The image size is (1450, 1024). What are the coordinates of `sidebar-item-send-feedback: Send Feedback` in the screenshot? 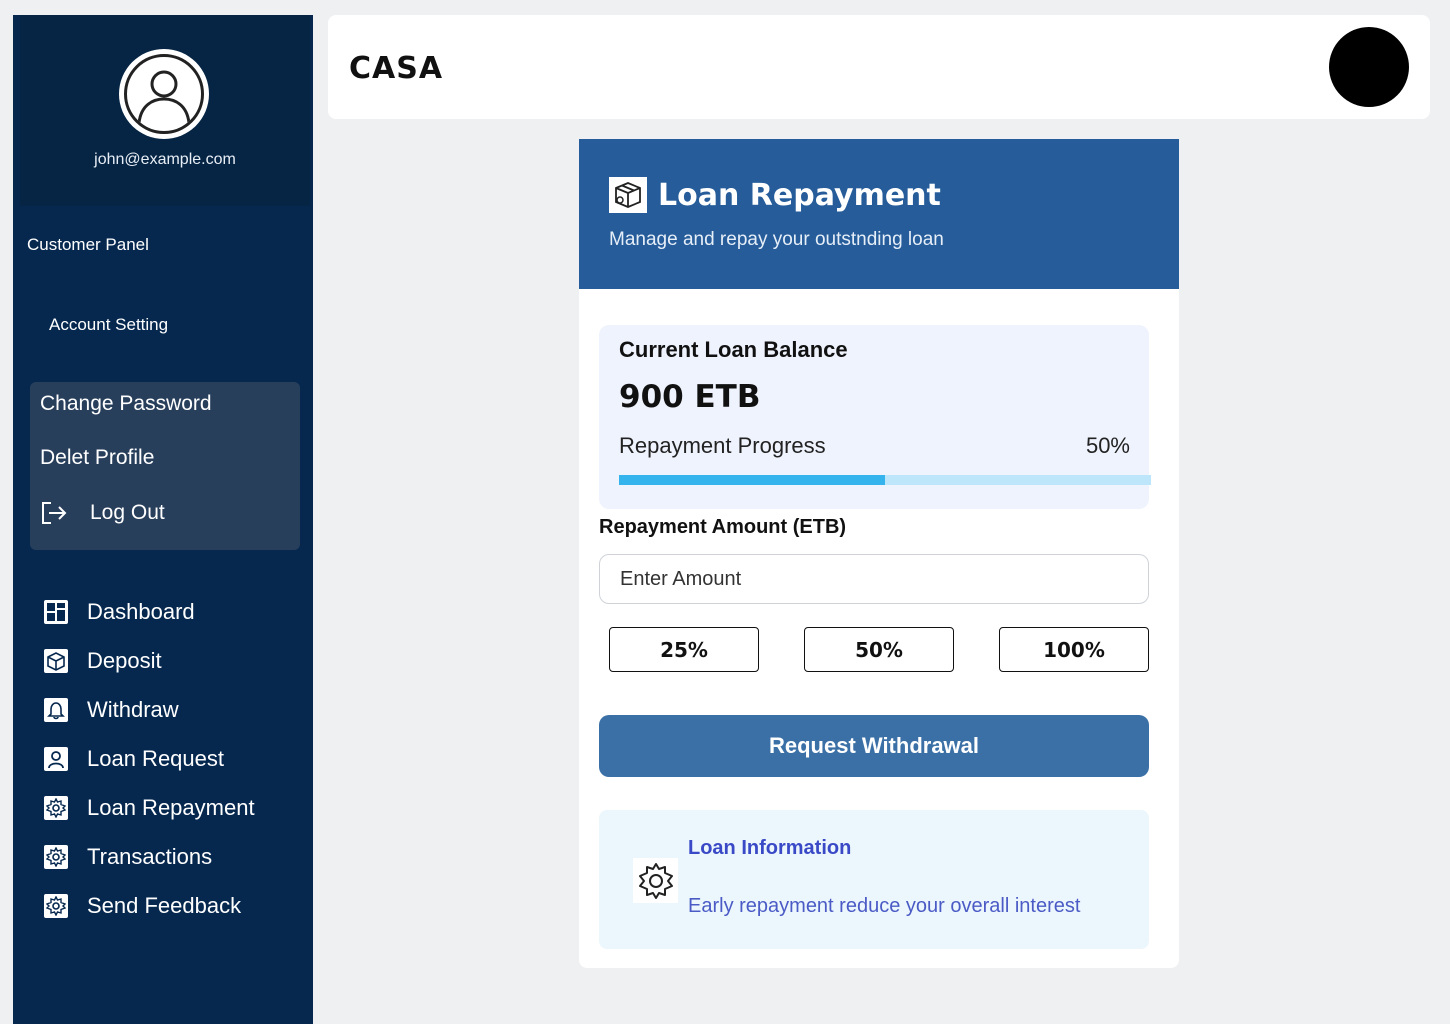 It's located at (149, 905).